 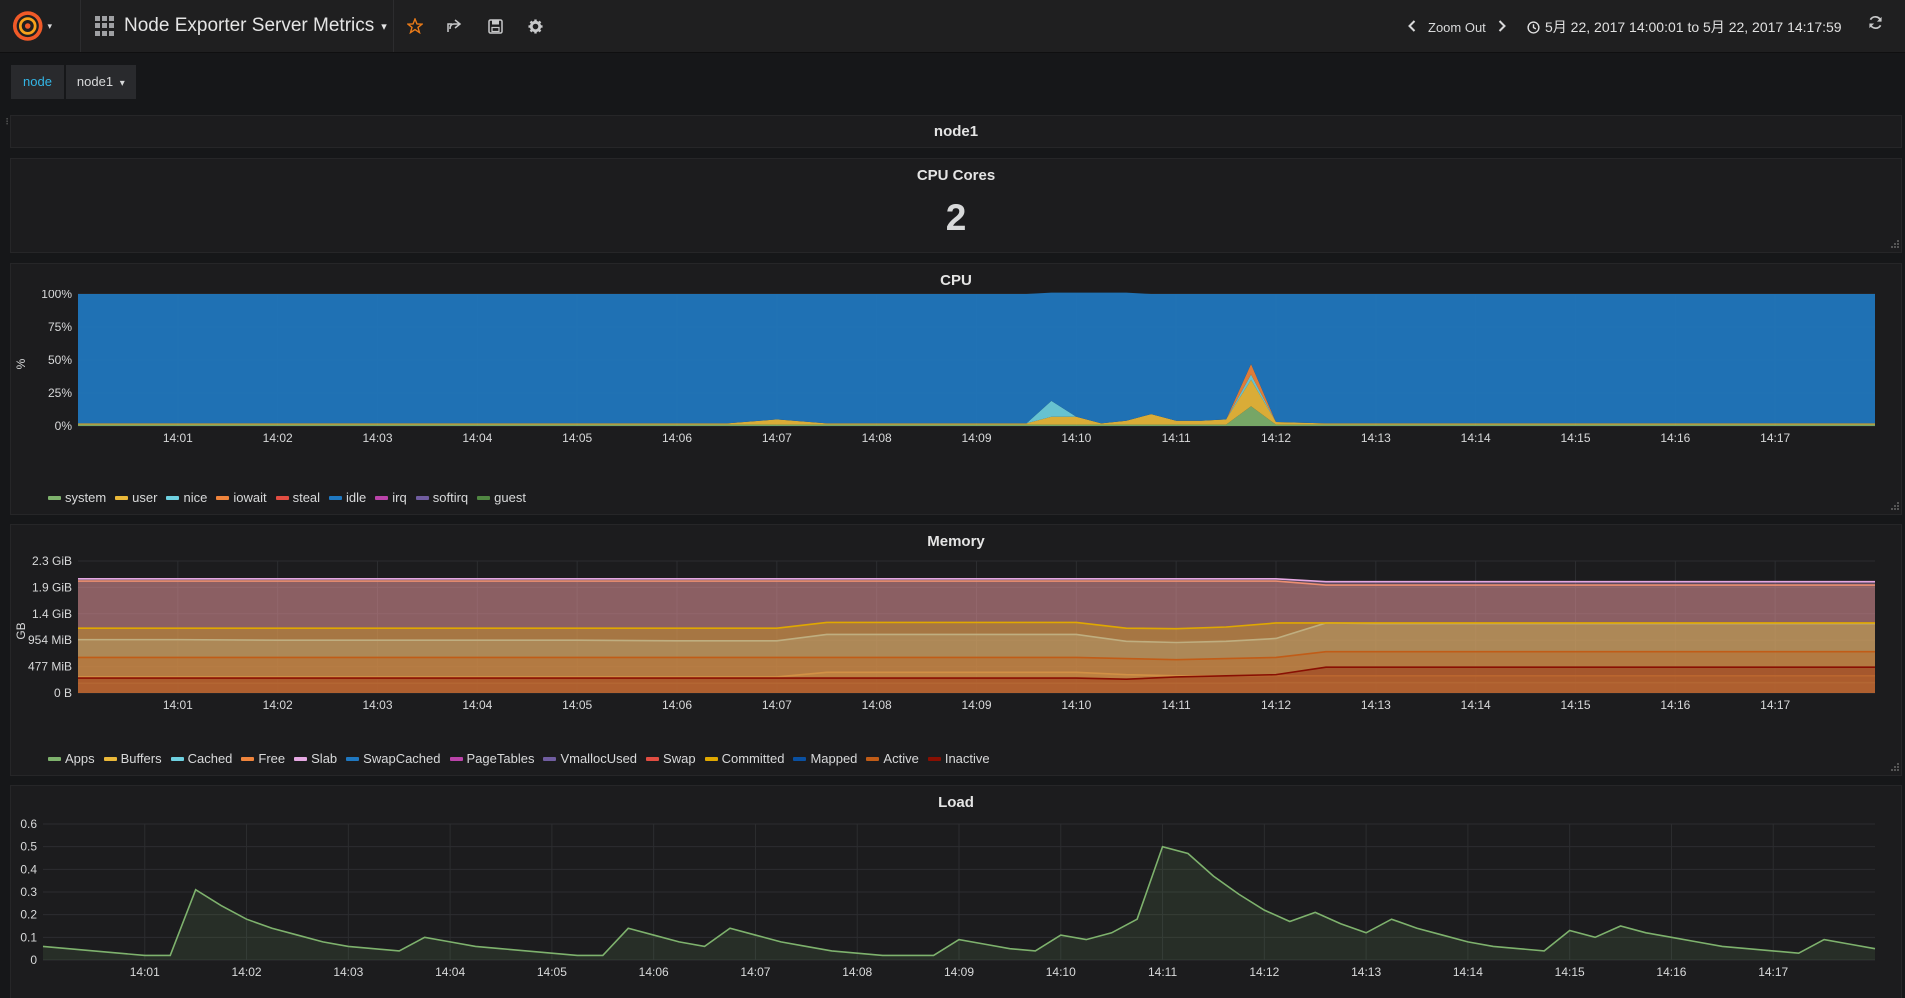 I want to click on legend-item-free: Free, so click(x=263, y=758).